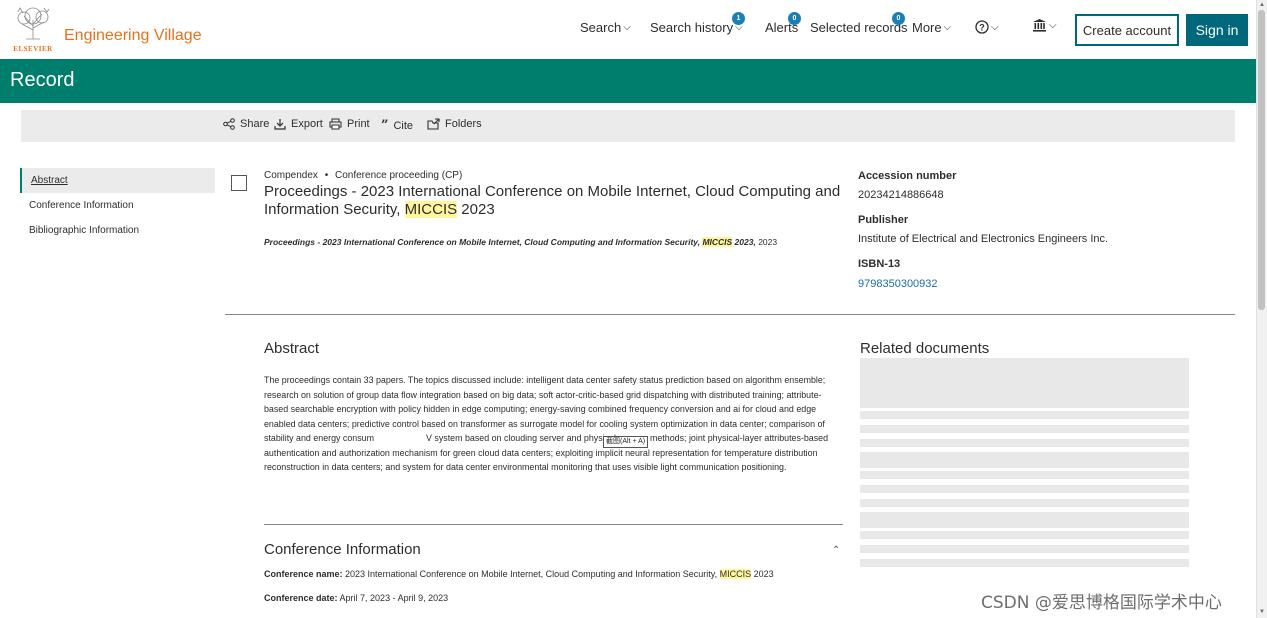 Image resolution: width=1267 pixels, height=618 pixels. I want to click on elsevier-tree-icon, so click(33, 23).